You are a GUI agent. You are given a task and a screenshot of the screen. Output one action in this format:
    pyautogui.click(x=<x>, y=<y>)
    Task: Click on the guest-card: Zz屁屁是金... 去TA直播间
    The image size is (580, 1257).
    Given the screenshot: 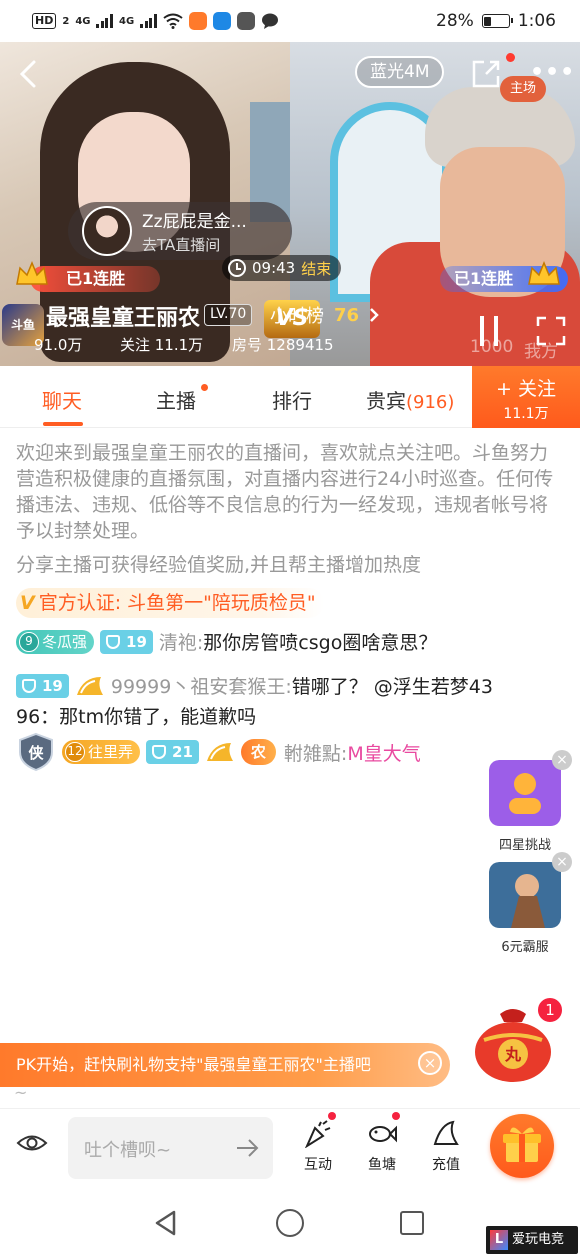 What is the action you would take?
    pyautogui.click(x=180, y=231)
    